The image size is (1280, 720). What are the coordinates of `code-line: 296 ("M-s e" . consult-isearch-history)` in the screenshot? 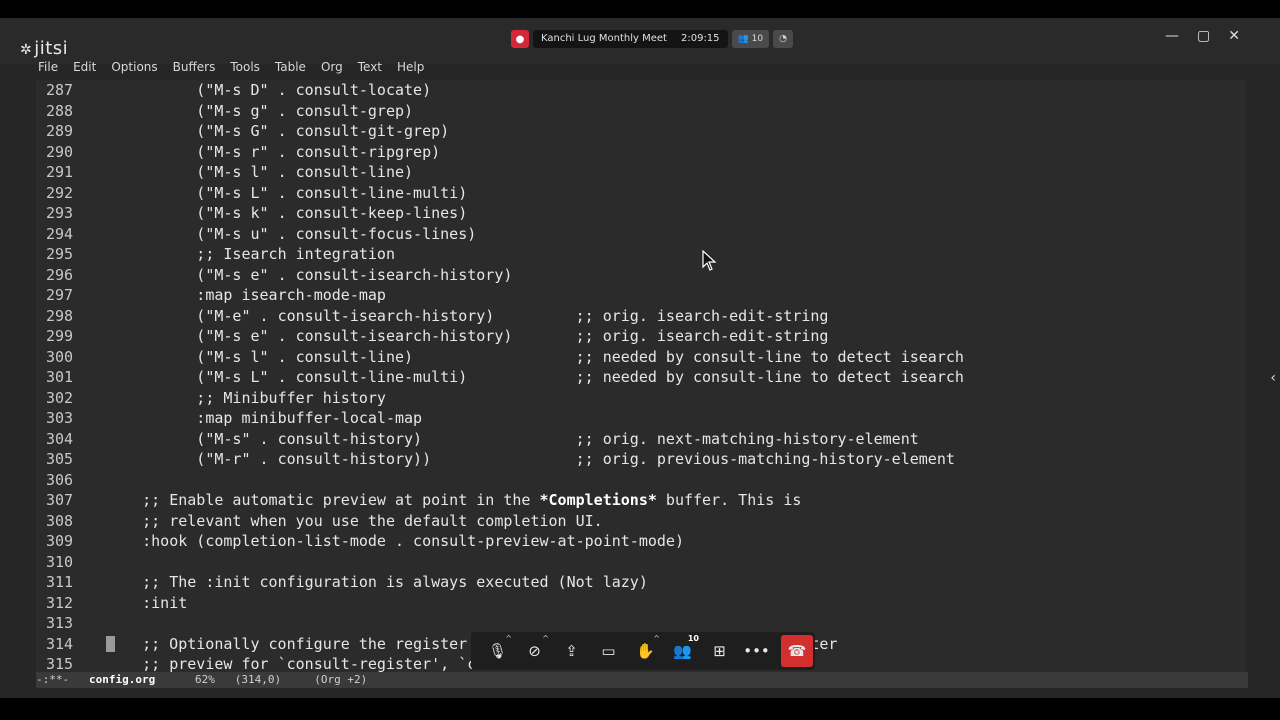 It's located at (505, 275).